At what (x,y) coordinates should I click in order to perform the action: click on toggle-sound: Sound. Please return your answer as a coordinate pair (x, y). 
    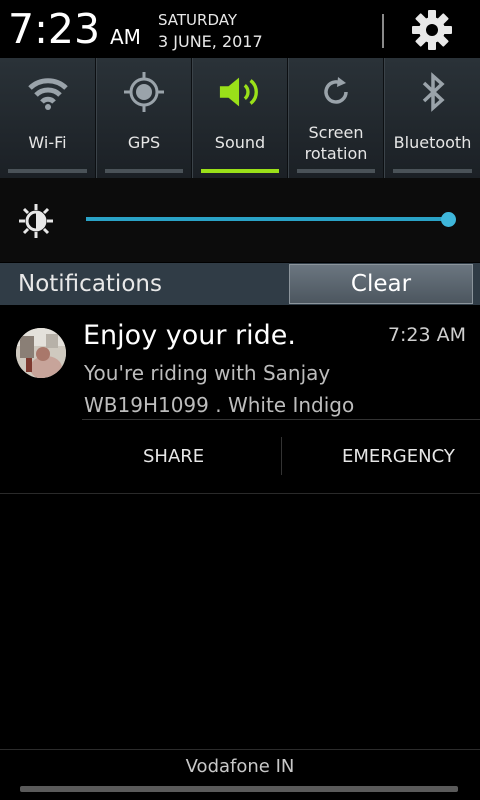
    Looking at the image, I should click on (240, 118).